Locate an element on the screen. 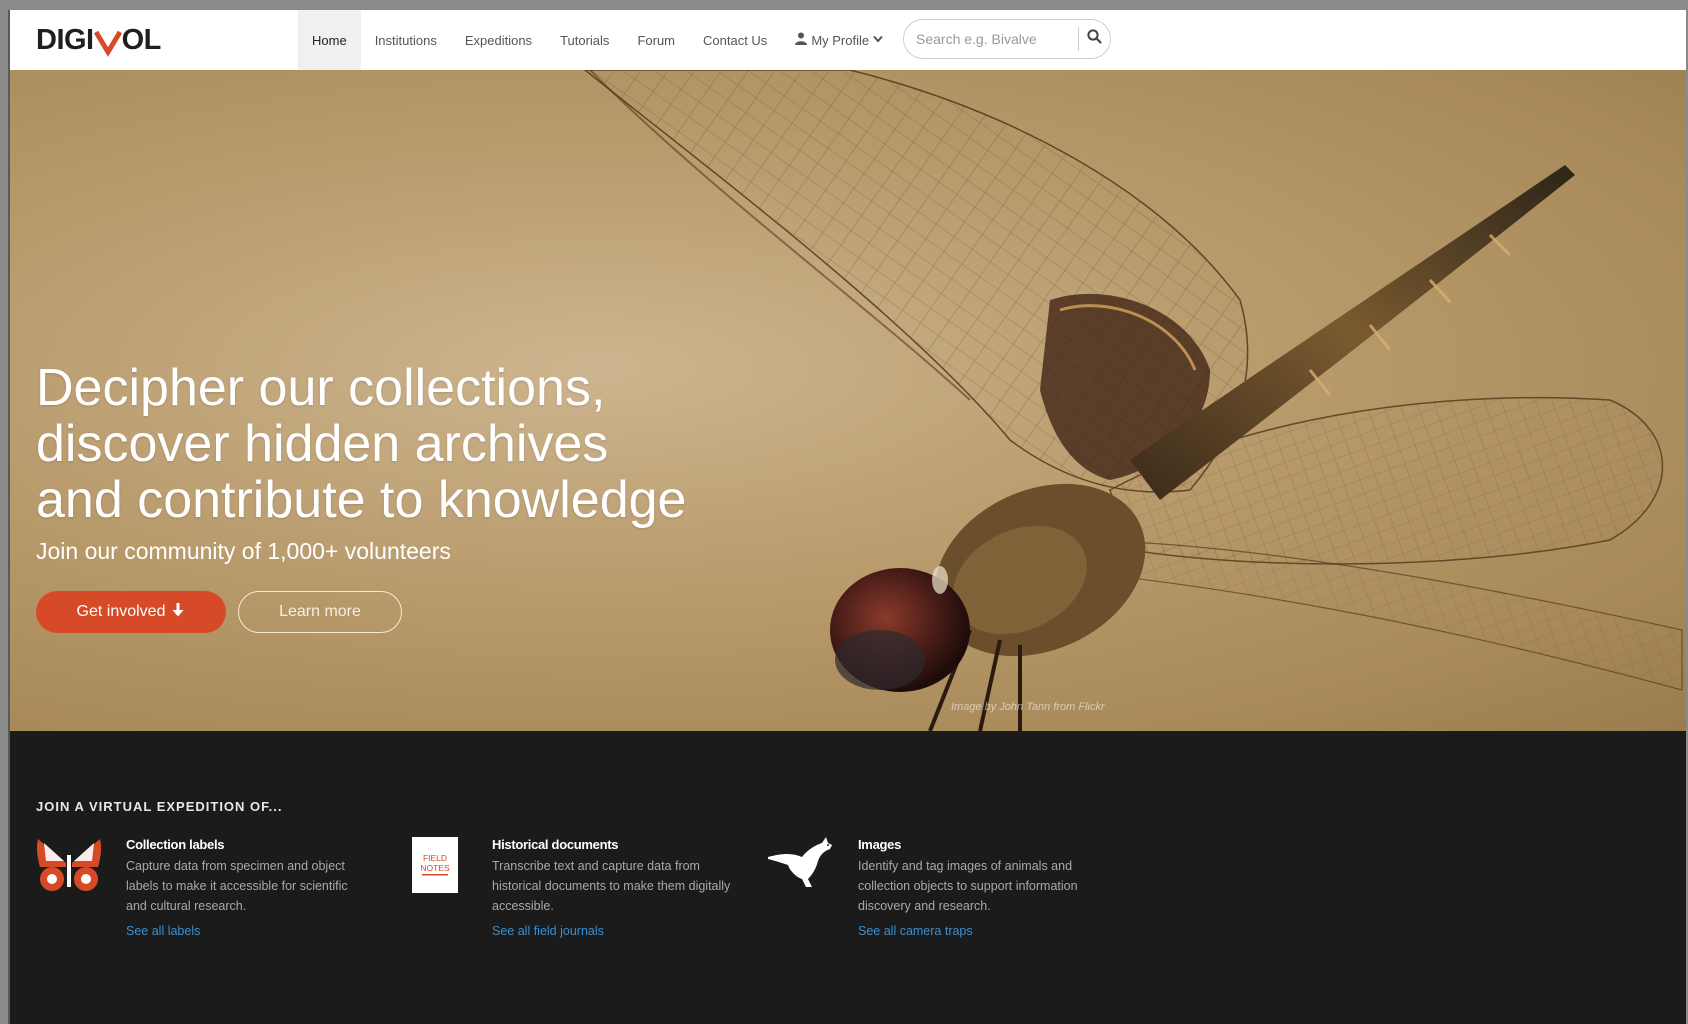  nav-home: Home is located at coordinates (329, 40).